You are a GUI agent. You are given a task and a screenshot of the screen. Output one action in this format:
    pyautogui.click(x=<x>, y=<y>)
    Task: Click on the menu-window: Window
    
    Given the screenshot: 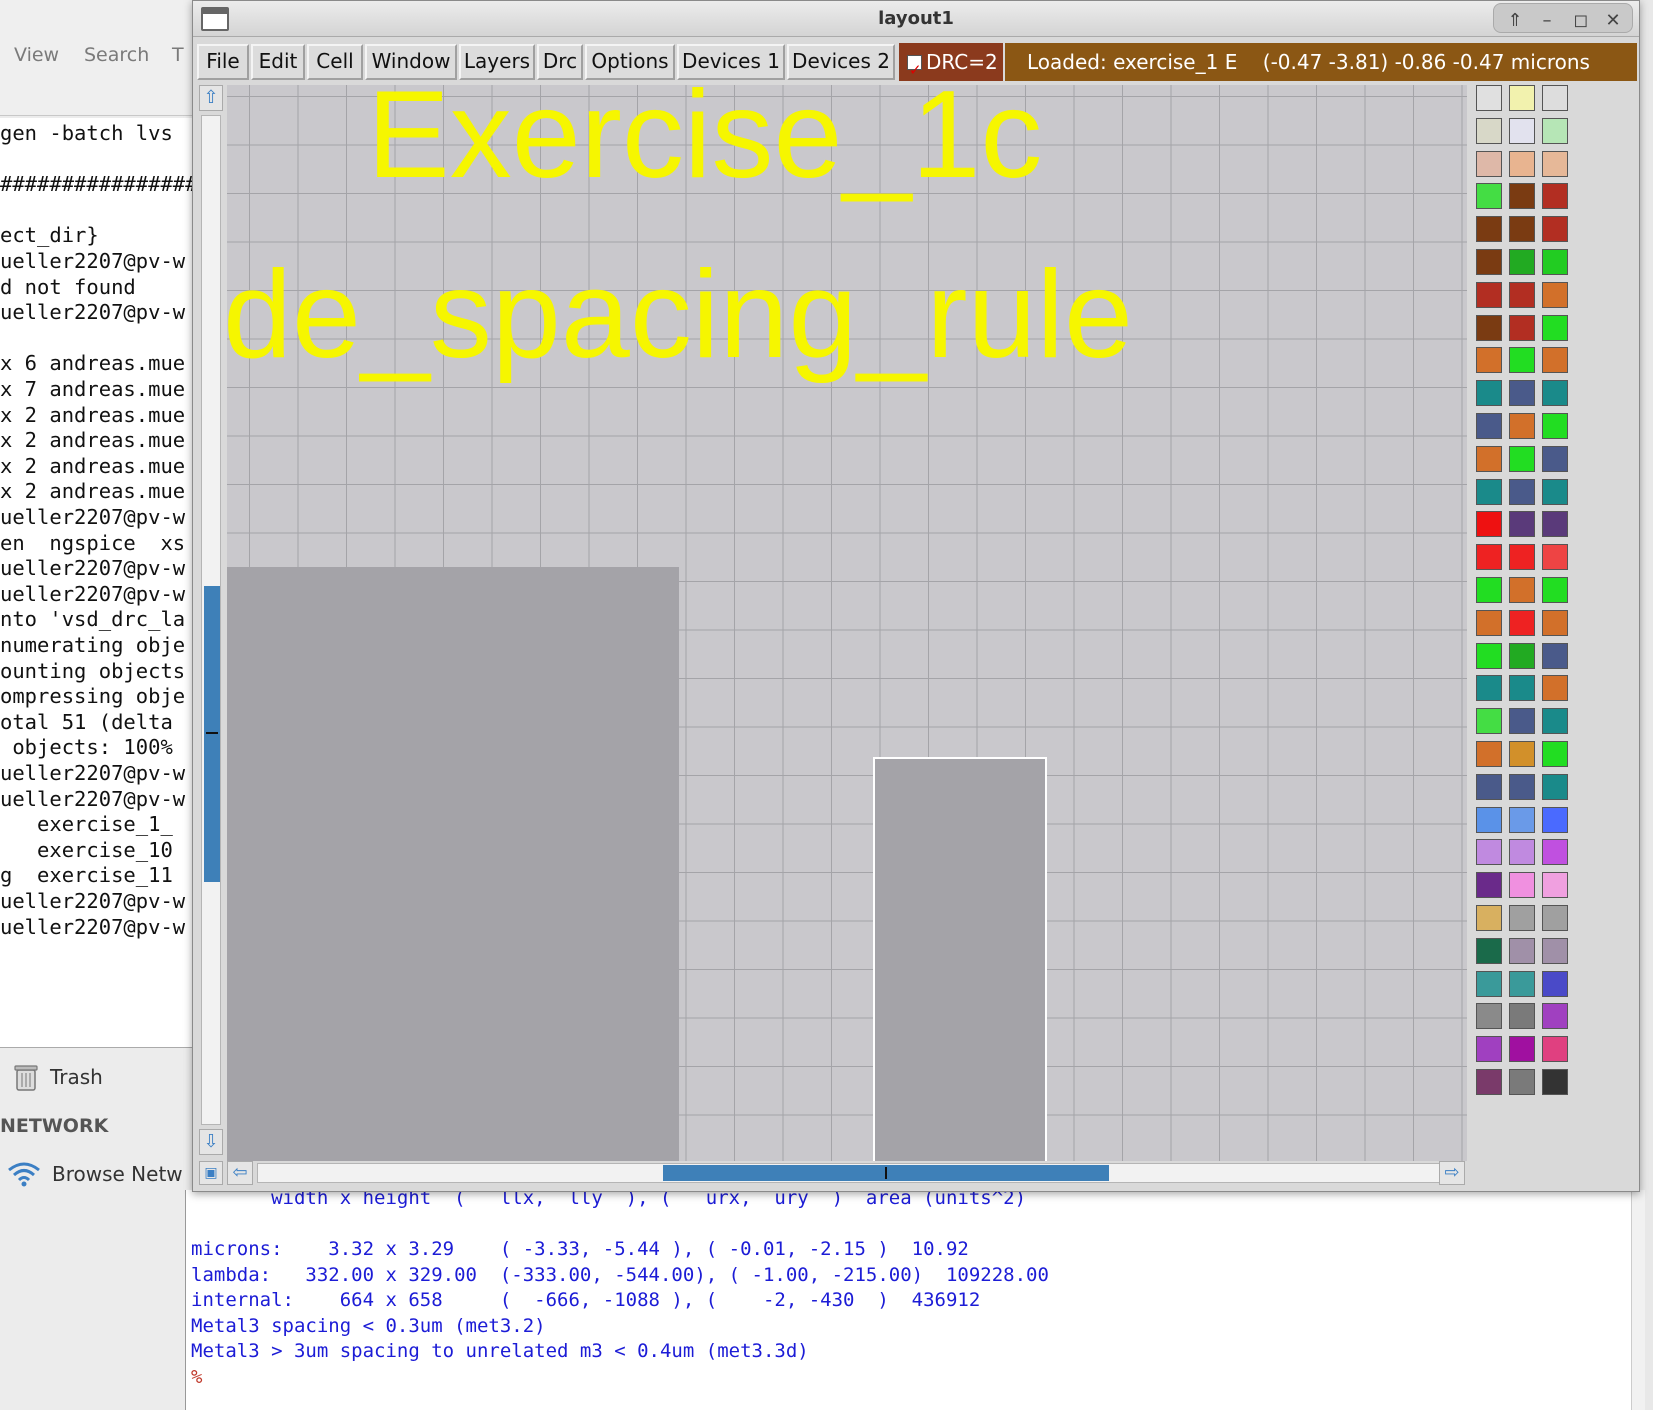 What is the action you would take?
    pyautogui.click(x=411, y=62)
    